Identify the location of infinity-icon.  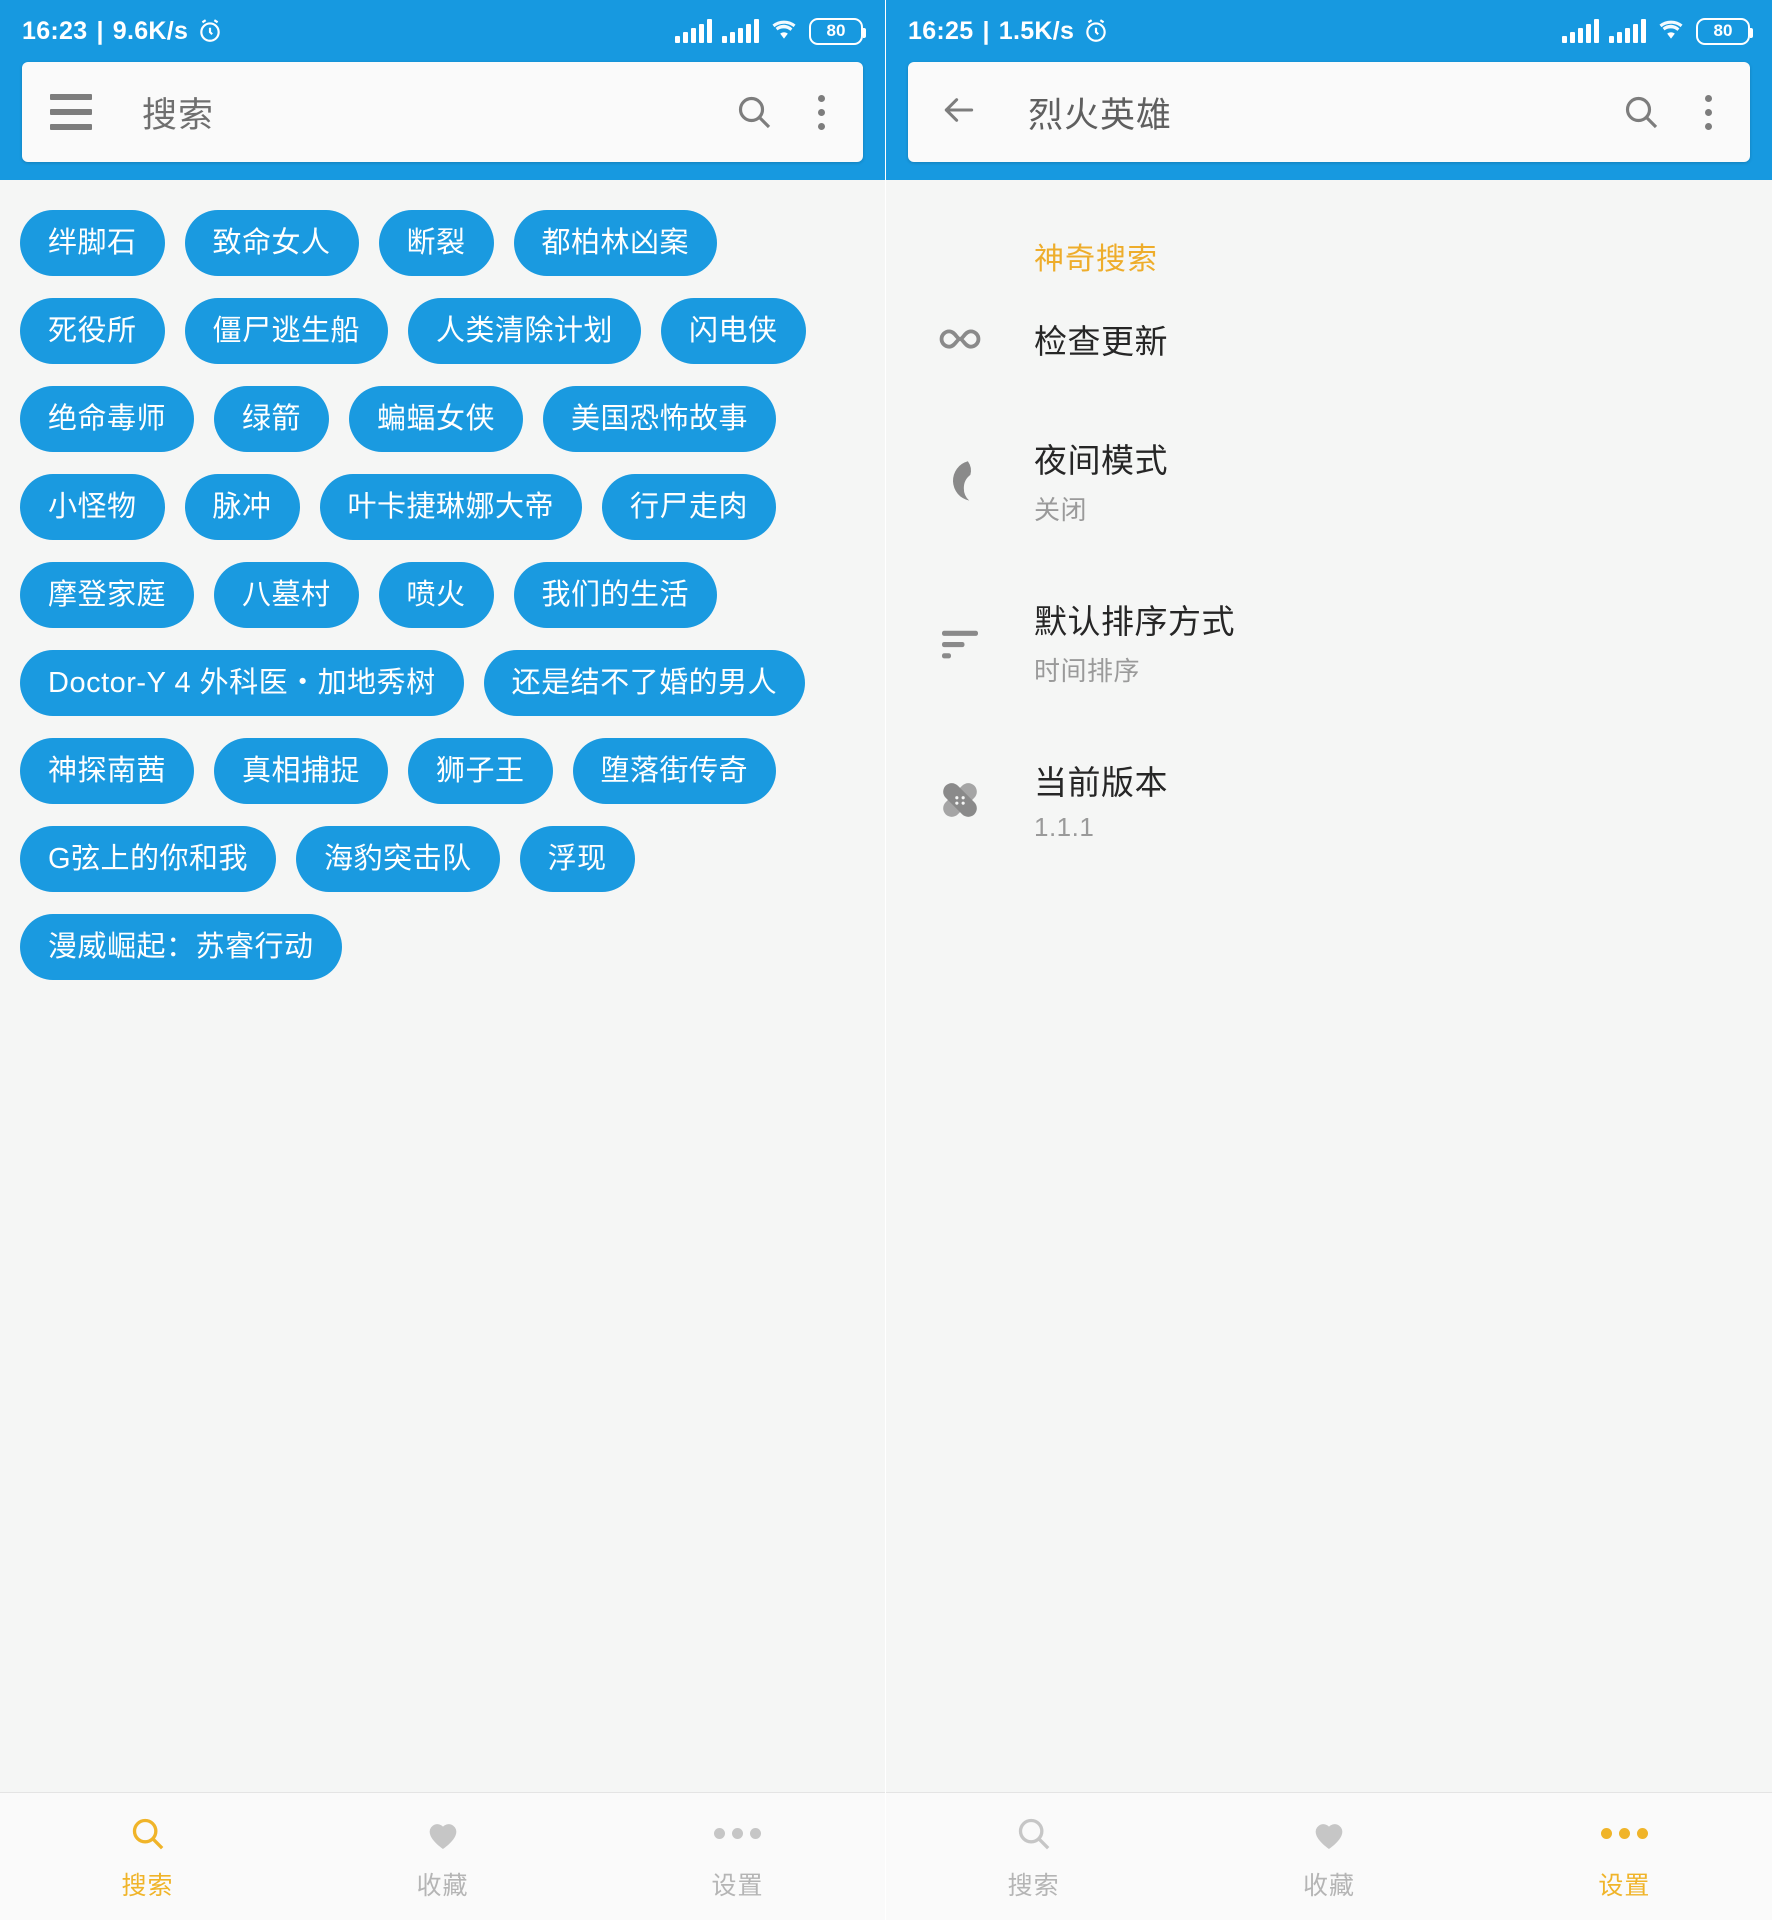
(960, 339).